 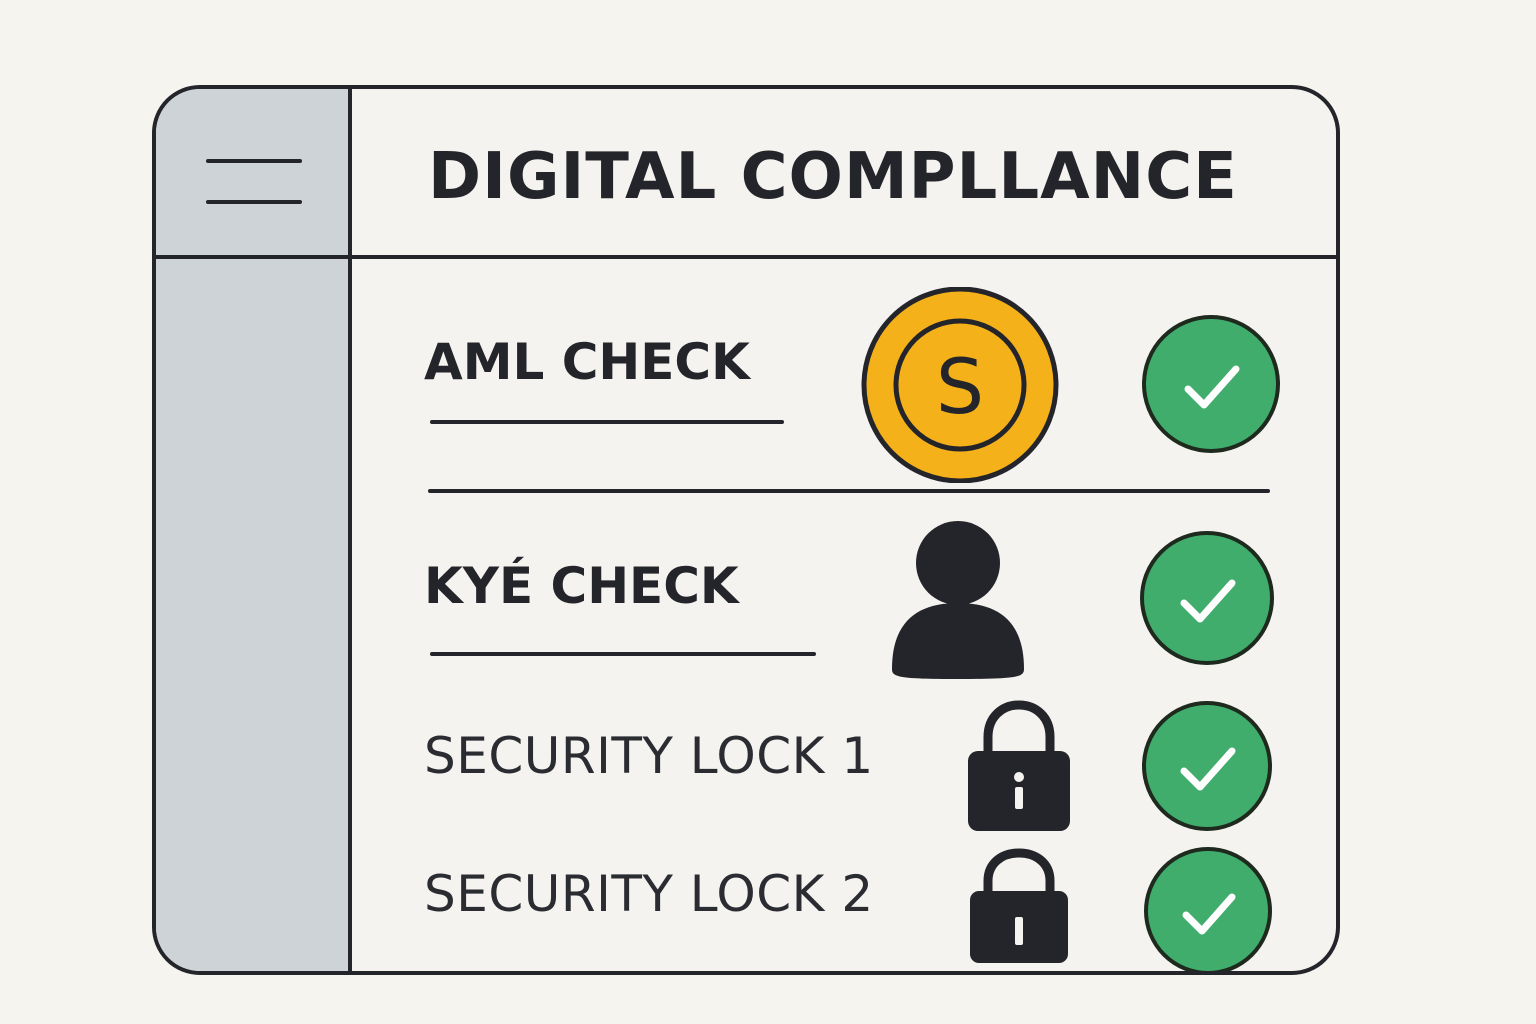 What do you see at coordinates (1207, 766) in the screenshot?
I see `security-lock-1-status-icon` at bounding box center [1207, 766].